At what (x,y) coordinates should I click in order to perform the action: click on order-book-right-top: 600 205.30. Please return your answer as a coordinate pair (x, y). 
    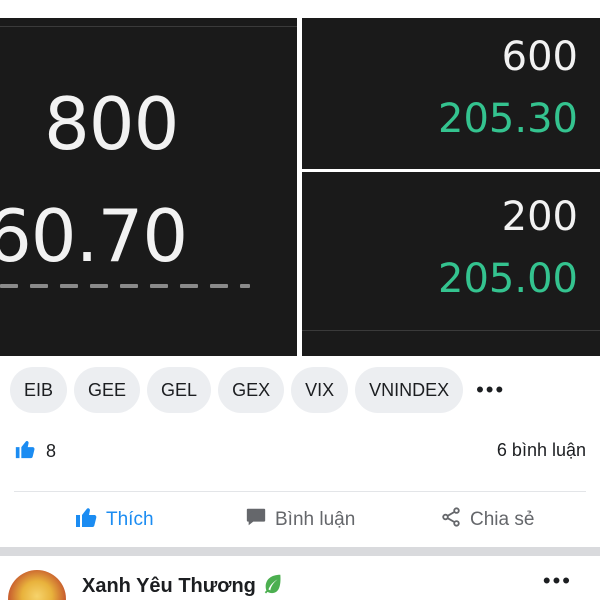
    Looking at the image, I should click on (451, 93).